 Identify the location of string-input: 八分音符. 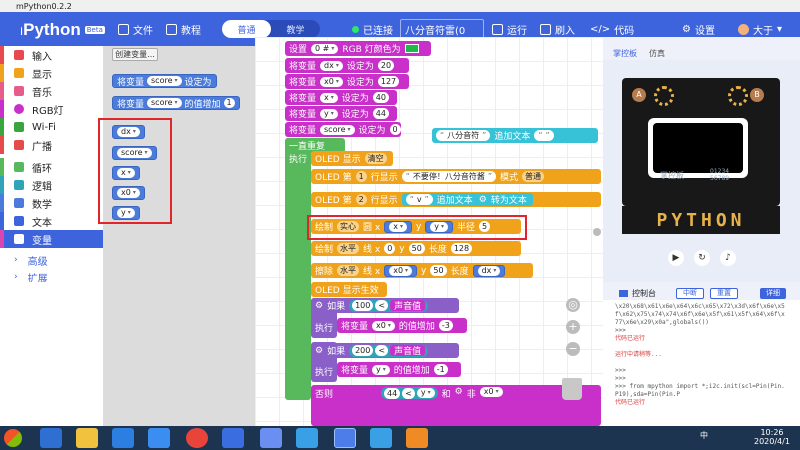
(463, 135).